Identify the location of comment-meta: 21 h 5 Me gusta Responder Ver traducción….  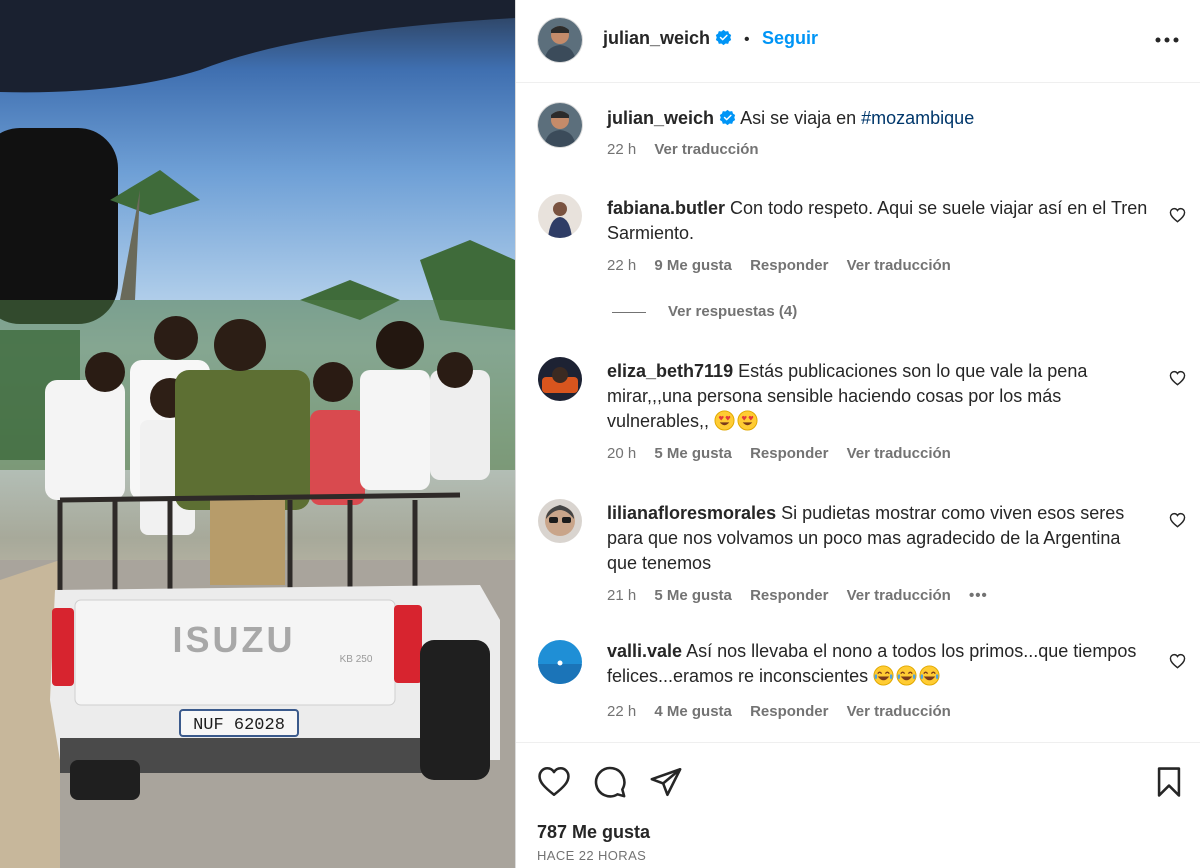
(804, 595).